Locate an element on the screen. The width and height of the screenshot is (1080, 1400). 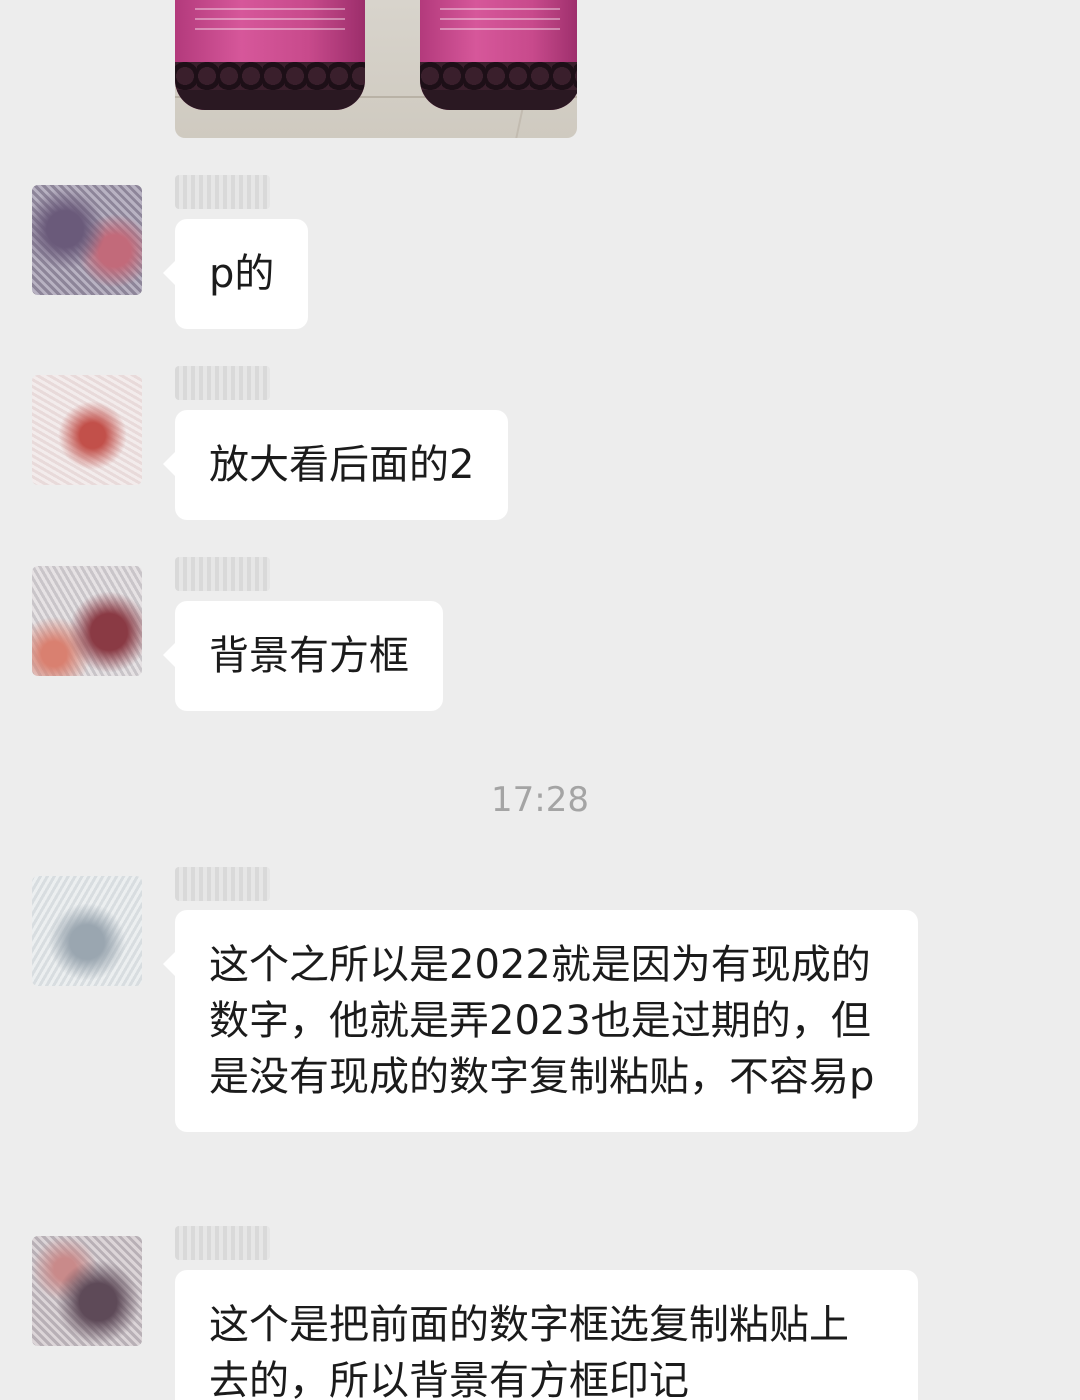
message-bubble: p的 is located at coordinates (235, 274).